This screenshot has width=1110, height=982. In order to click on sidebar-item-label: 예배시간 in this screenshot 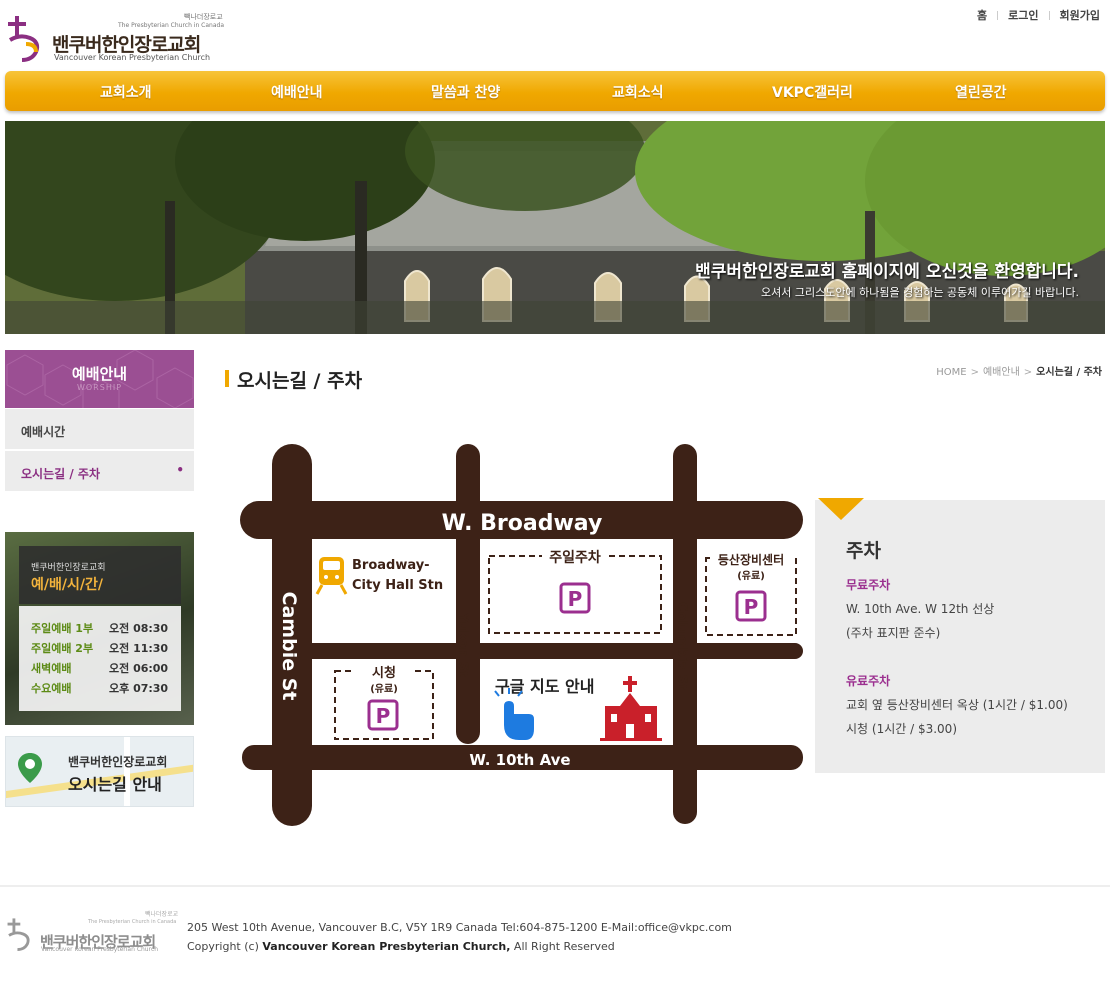, I will do `click(43, 432)`.